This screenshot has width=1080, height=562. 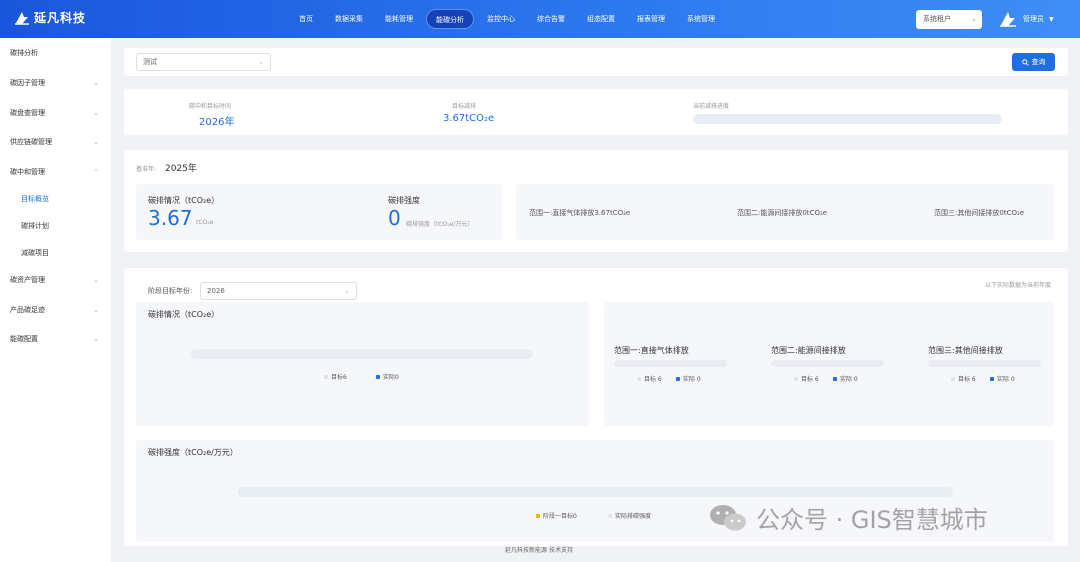 I want to click on scope3-actual-legend: 实际 0, so click(x=1002, y=378).